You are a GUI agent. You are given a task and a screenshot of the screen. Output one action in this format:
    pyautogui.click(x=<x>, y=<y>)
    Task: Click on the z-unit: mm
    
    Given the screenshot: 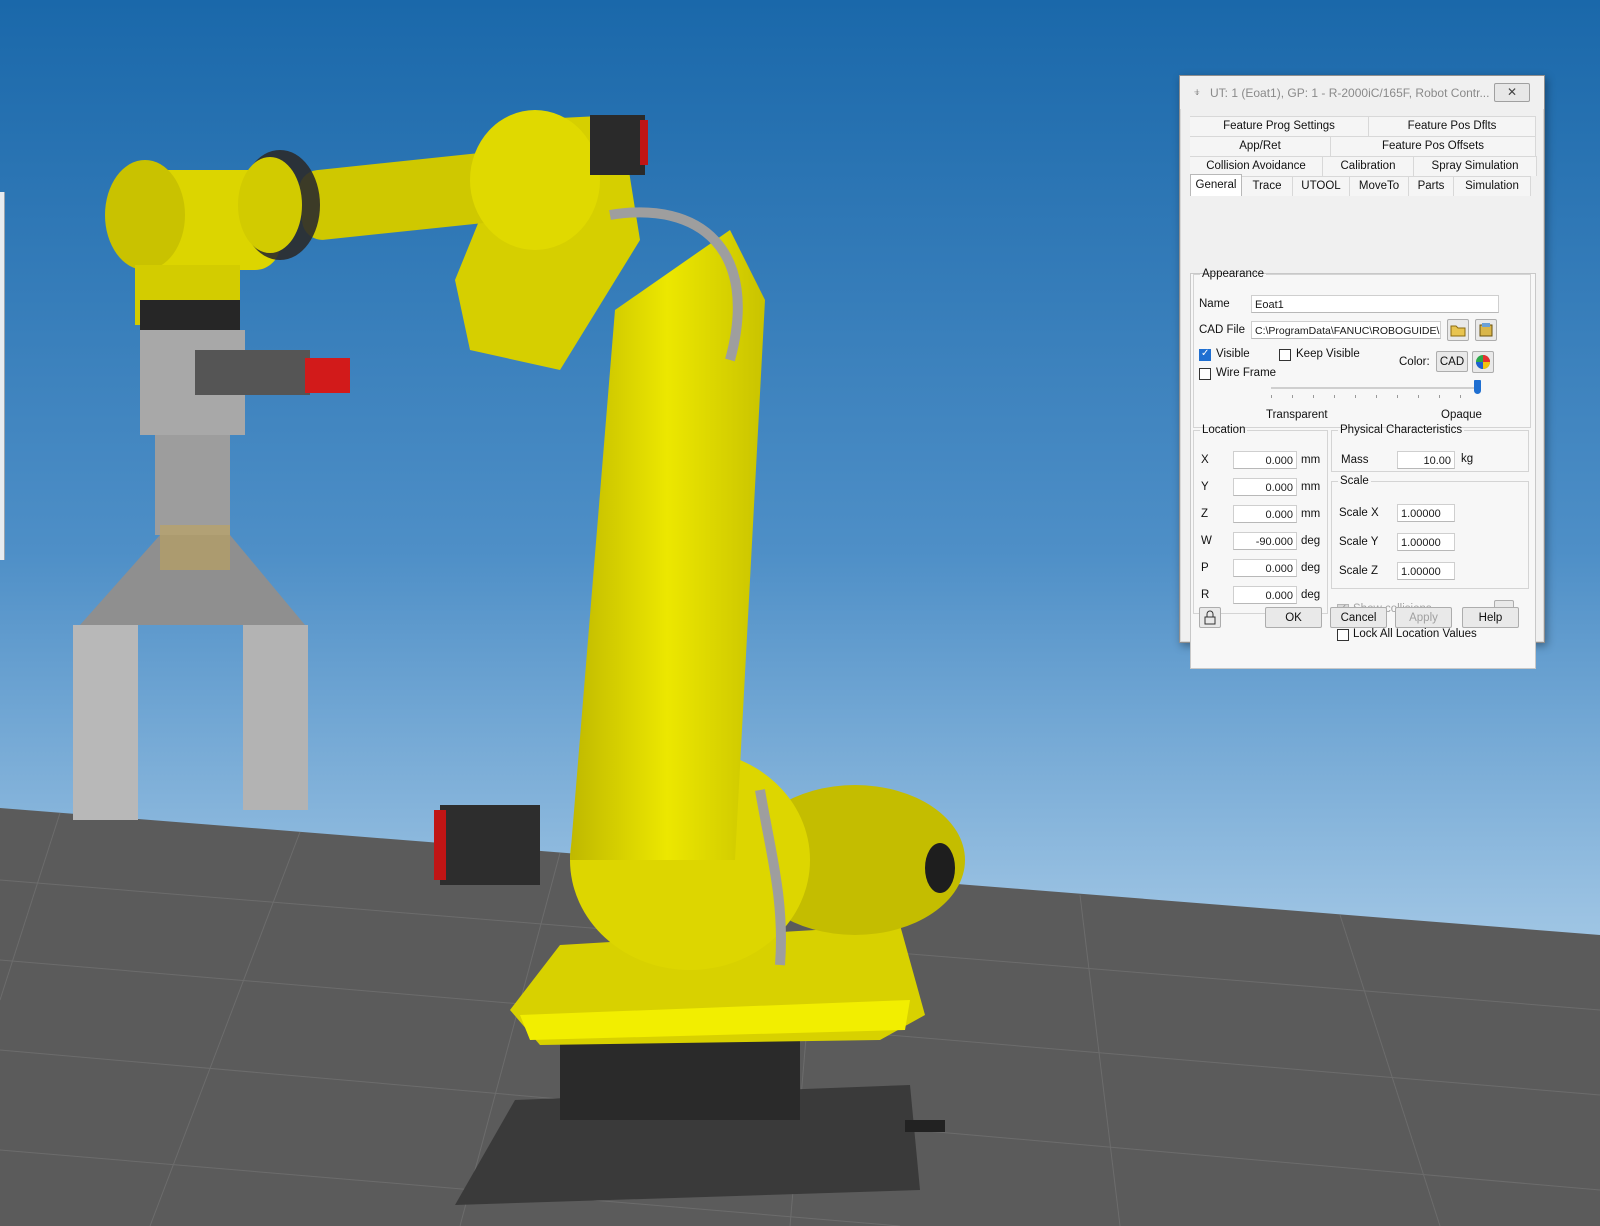 What is the action you would take?
    pyautogui.click(x=1311, y=514)
    